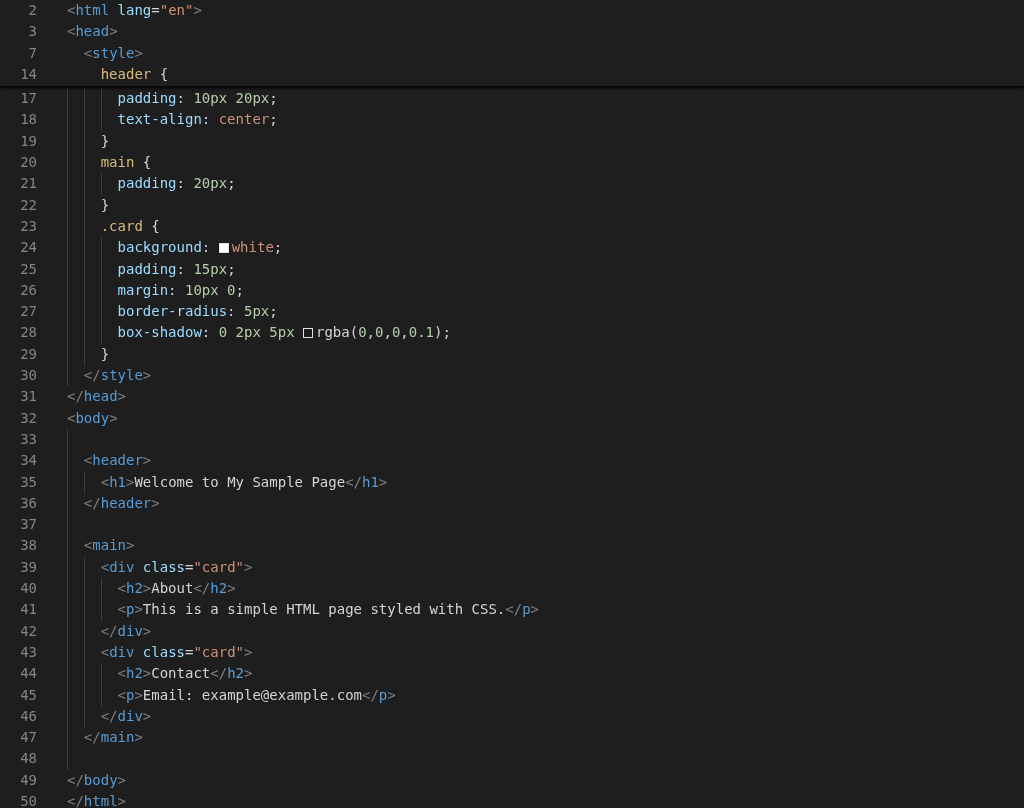  I want to click on line-number: 14, so click(28, 74).